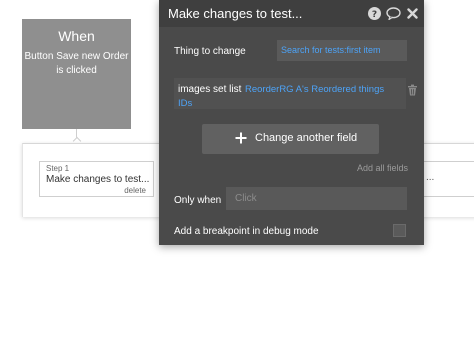 Image resolution: width=474 pixels, height=348 pixels. Describe the element at coordinates (198, 200) in the screenshot. I see `only-when-label: Only when` at that location.